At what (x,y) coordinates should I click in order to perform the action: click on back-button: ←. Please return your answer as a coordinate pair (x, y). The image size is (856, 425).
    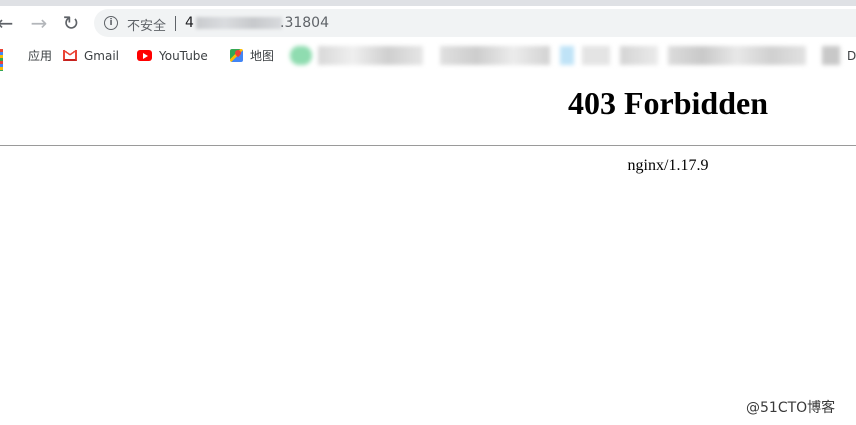
    Looking at the image, I should click on (9, 23).